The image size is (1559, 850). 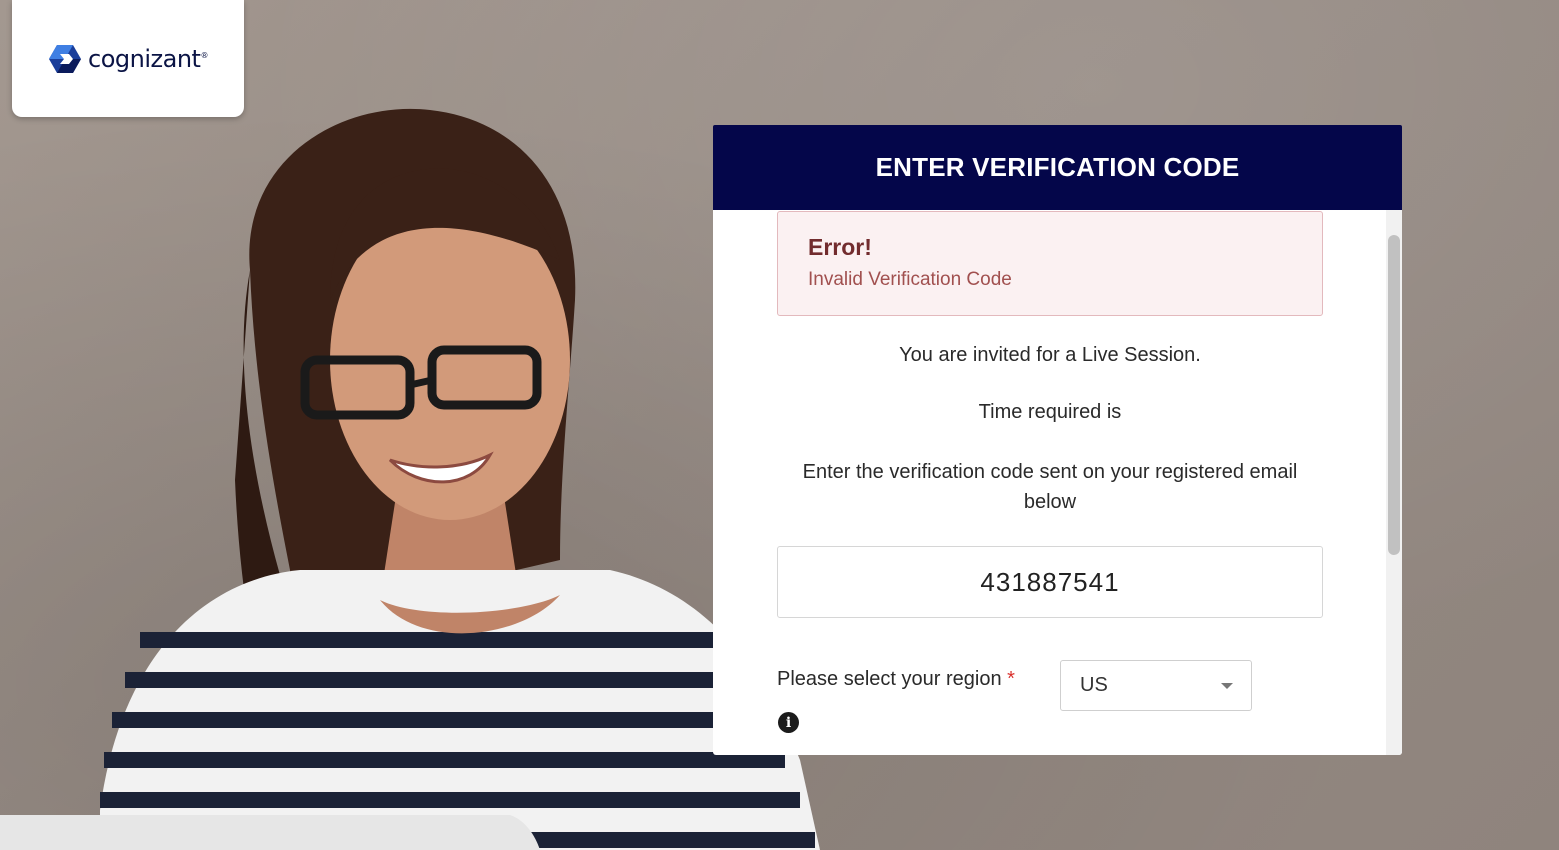 I want to click on error-alert-message: Invalid Verification Code, so click(x=910, y=279).